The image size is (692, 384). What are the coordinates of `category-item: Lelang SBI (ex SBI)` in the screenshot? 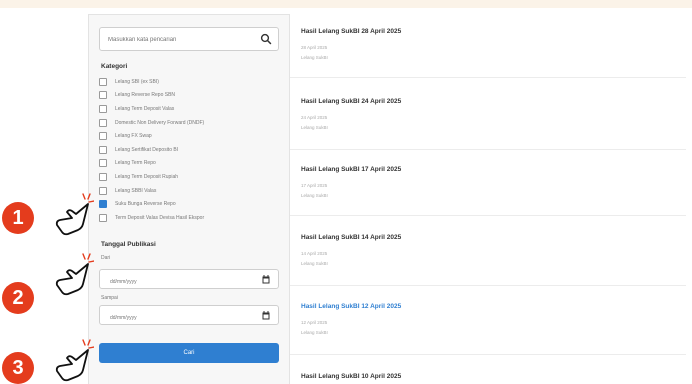 It's located at (194, 82).